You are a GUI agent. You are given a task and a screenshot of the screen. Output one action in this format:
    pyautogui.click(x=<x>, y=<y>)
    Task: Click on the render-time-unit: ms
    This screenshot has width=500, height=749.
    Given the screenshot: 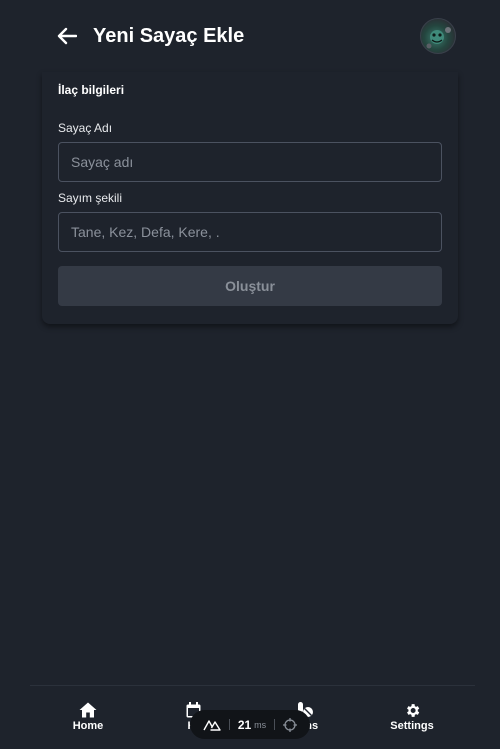 What is the action you would take?
    pyautogui.click(x=260, y=724)
    